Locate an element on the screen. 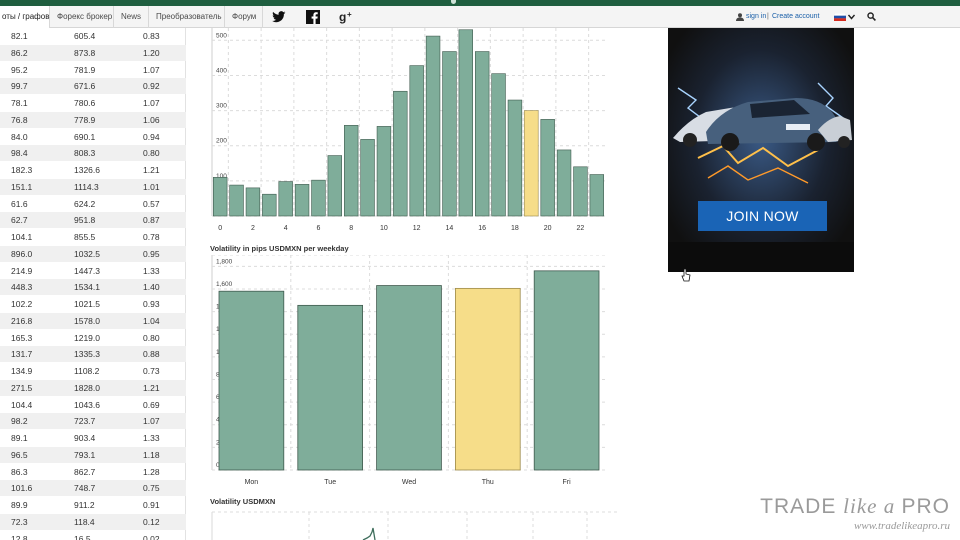 The width and height of the screenshot is (960, 540). table-row: 98.4 808.3 0.80 is located at coordinates (93, 153).